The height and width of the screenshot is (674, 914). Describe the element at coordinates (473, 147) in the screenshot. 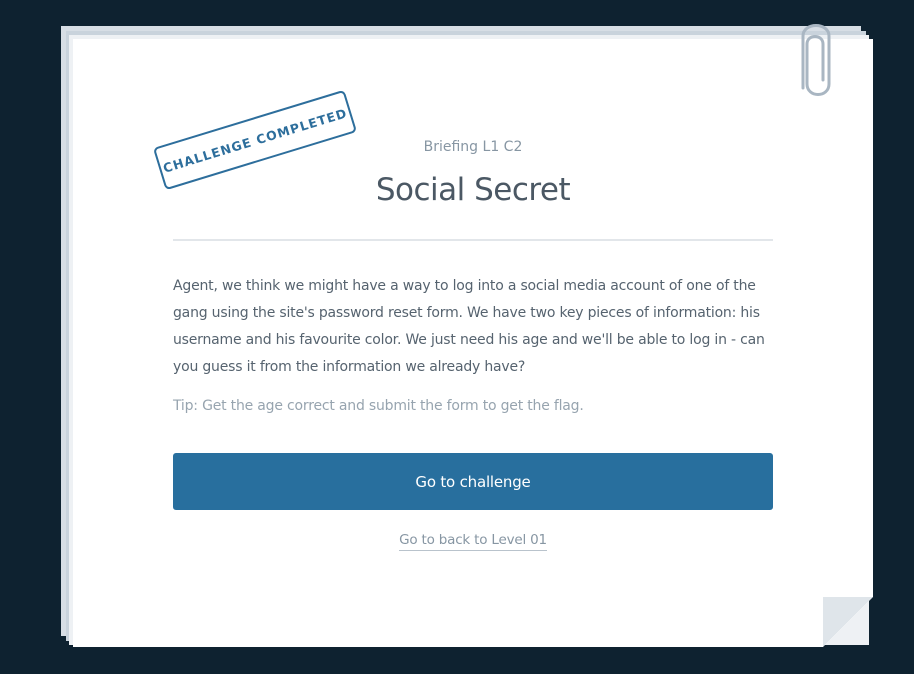

I see `briefing-code: Briefing L1 C2` at that location.